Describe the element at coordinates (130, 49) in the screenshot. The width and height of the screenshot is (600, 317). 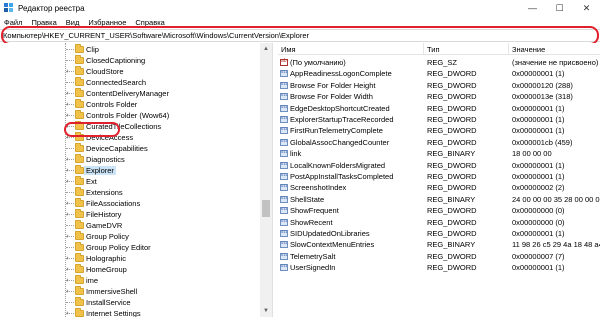
I see `tree-item: Clip` at that location.